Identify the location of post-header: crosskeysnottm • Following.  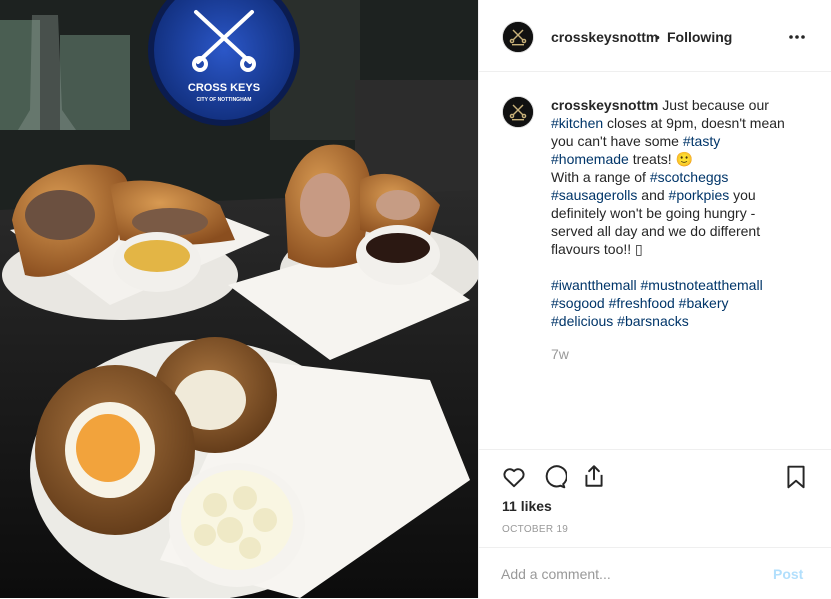
(655, 36).